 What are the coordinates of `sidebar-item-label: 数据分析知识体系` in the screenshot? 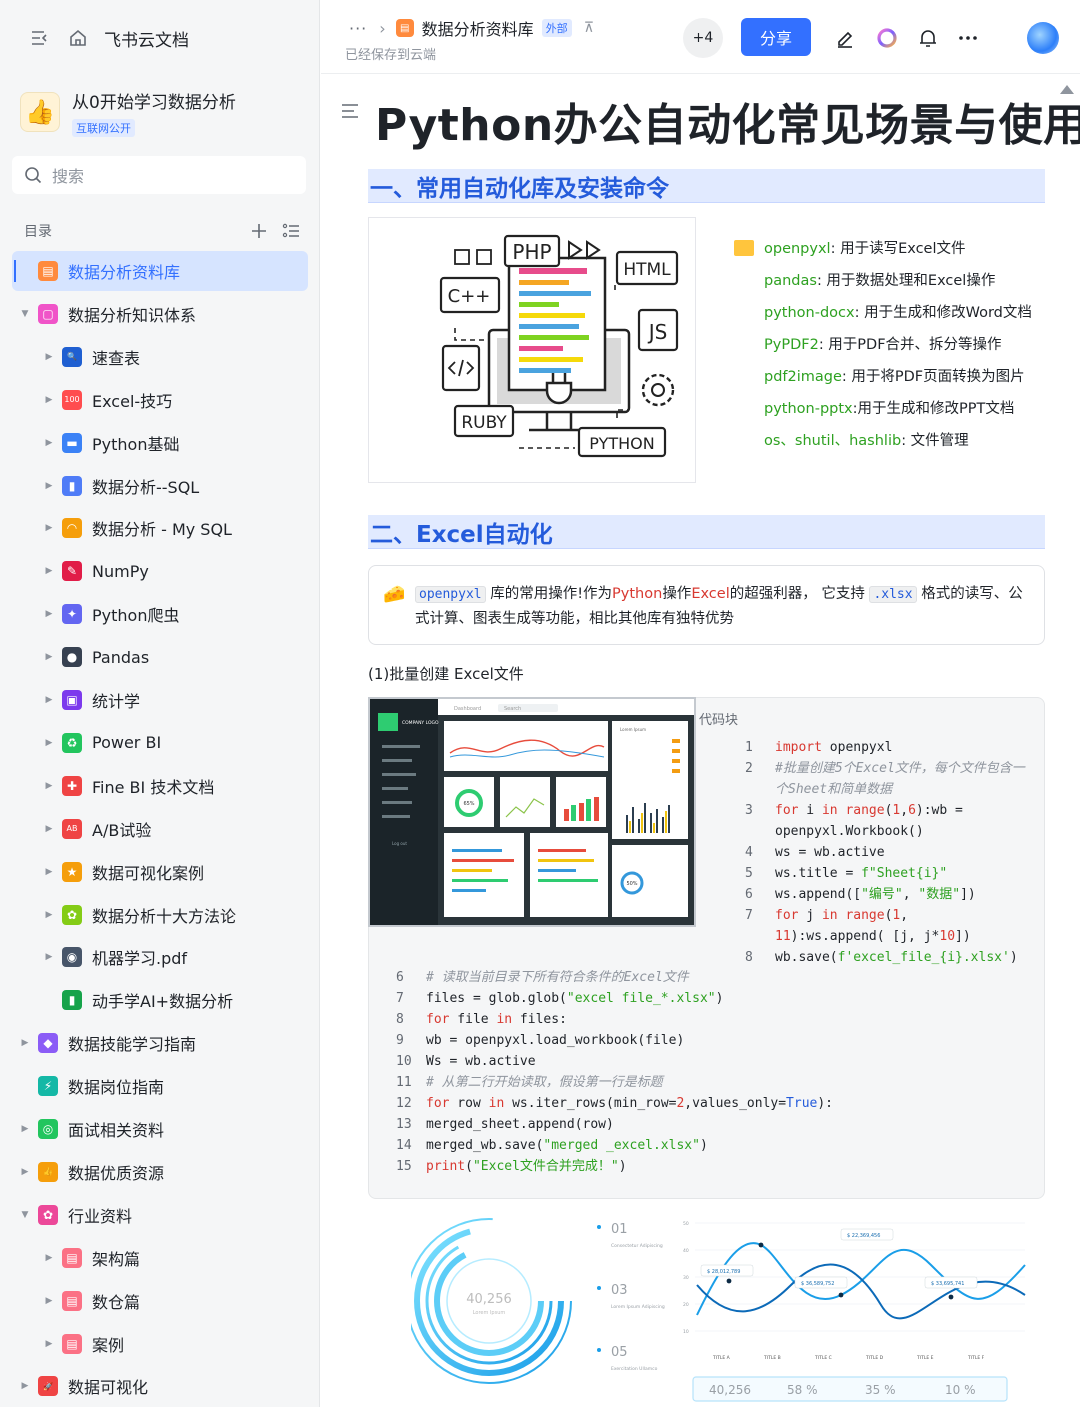 It's located at (132, 315).